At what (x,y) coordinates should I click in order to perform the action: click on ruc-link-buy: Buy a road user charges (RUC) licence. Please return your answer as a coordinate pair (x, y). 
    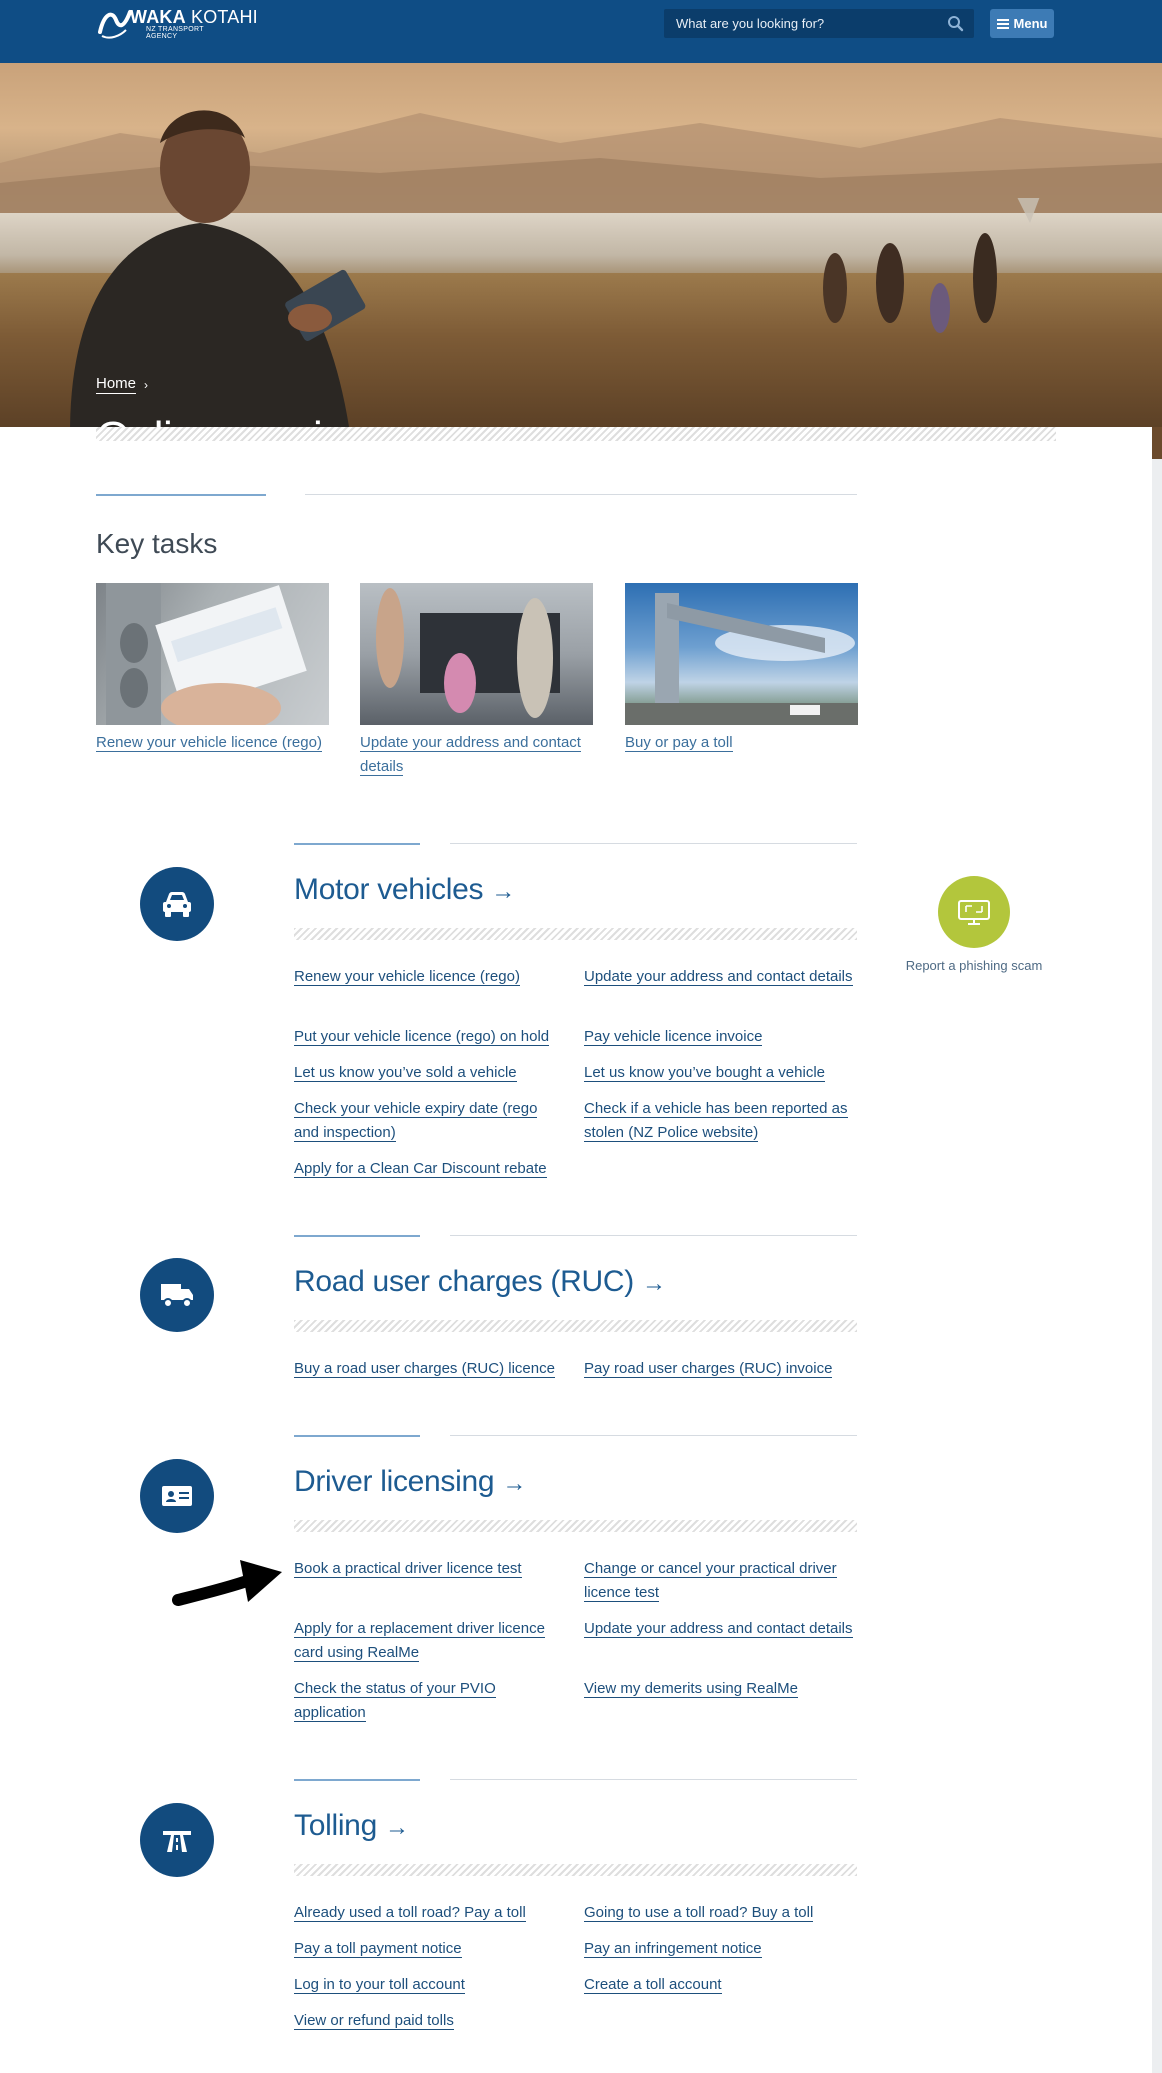
    Looking at the image, I should click on (439, 1369).